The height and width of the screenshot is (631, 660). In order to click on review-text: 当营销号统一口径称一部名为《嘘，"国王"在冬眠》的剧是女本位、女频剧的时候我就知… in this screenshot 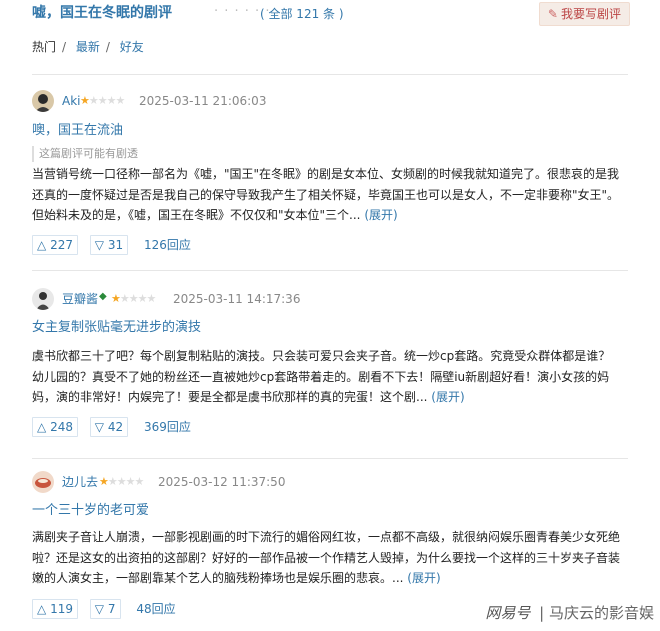, I will do `click(326, 194)`.